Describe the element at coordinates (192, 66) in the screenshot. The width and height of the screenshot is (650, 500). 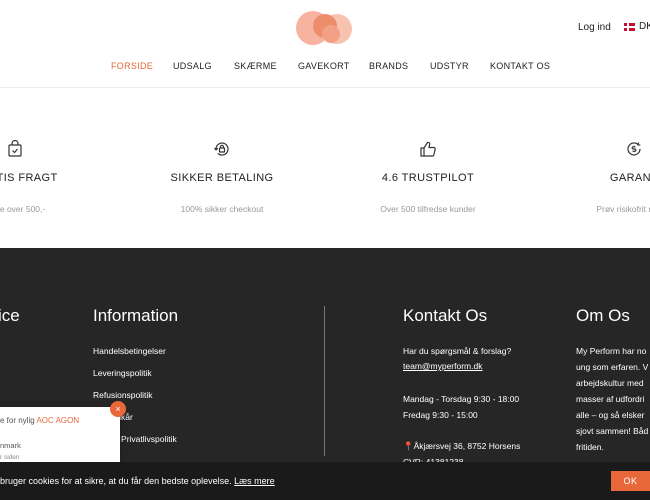
I see `nav-udsalg: UDSALG` at that location.